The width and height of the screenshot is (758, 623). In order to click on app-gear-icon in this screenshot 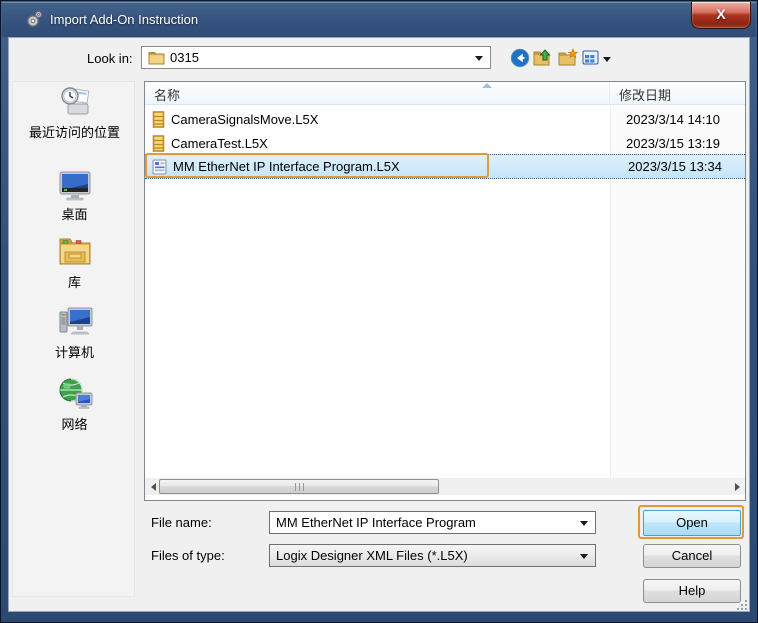, I will do `click(35, 18)`.